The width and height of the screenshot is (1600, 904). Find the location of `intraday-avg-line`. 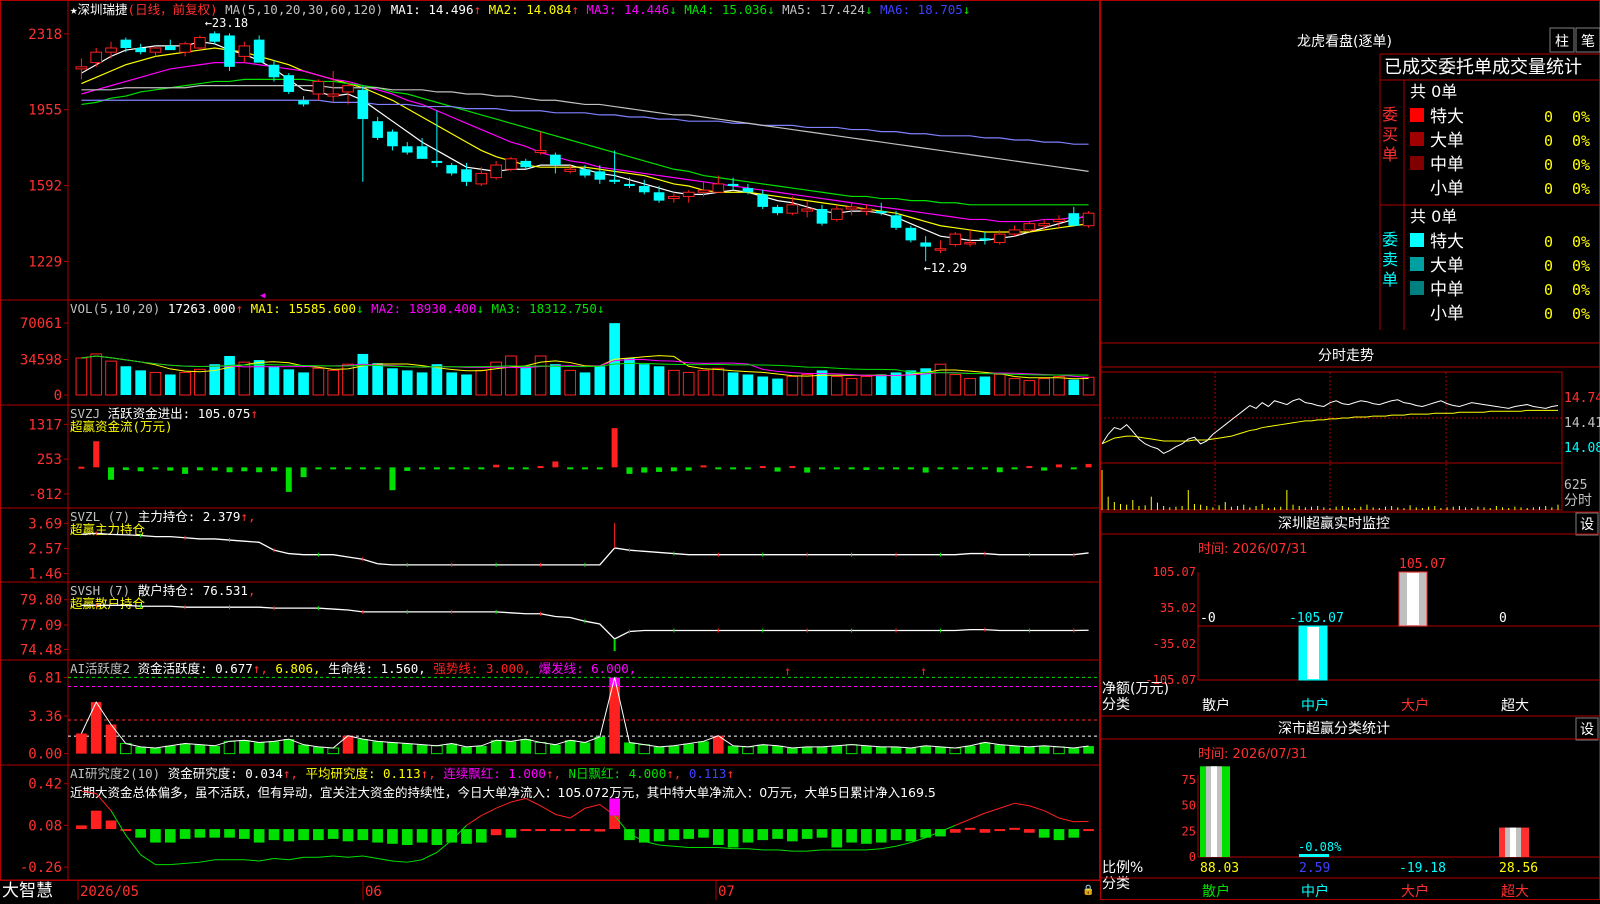

intraday-avg-line is located at coordinates (1330, 427).